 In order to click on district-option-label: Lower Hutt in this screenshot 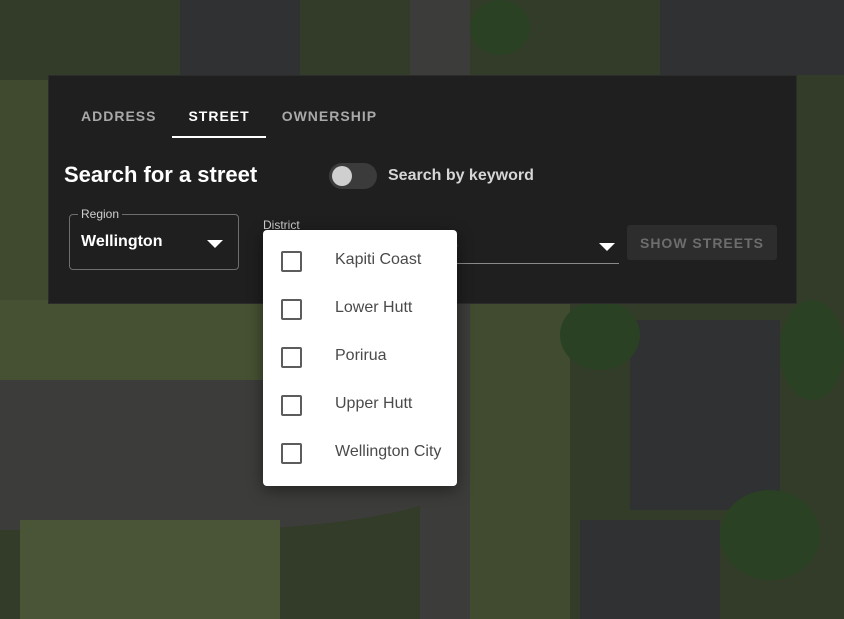, I will do `click(374, 307)`.